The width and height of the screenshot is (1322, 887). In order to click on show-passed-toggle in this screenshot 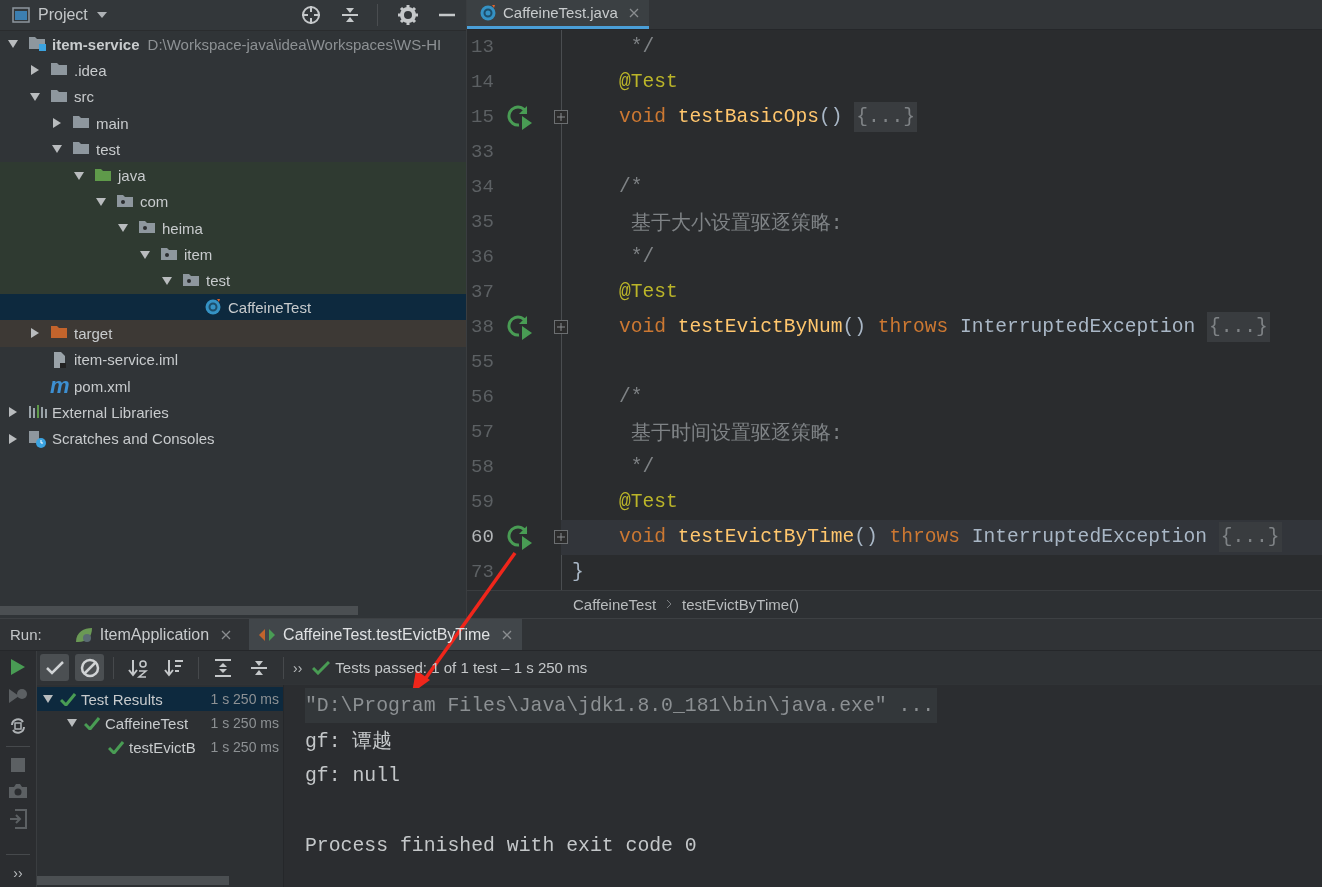, I will do `click(54, 667)`.